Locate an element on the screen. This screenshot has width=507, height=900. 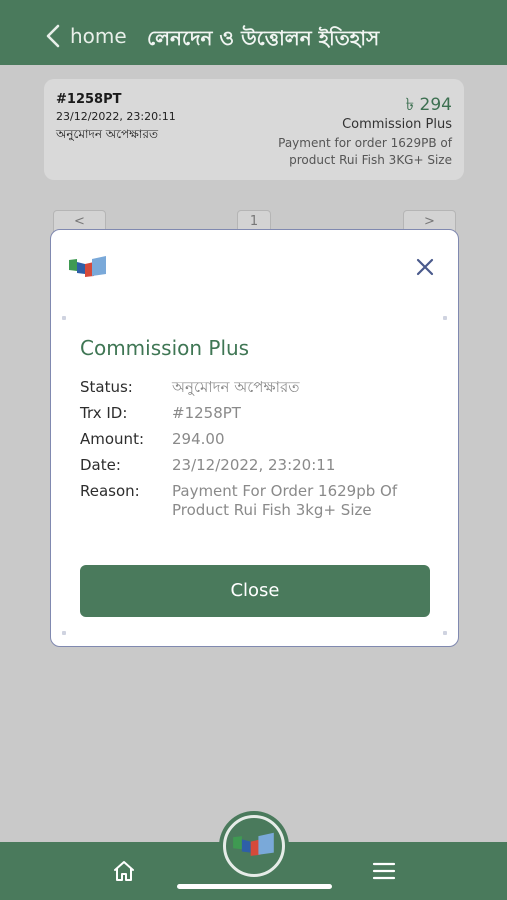
app-header: home লেনদেন ও উত্তোলন ইতিহাস is located at coordinates (253, 32).